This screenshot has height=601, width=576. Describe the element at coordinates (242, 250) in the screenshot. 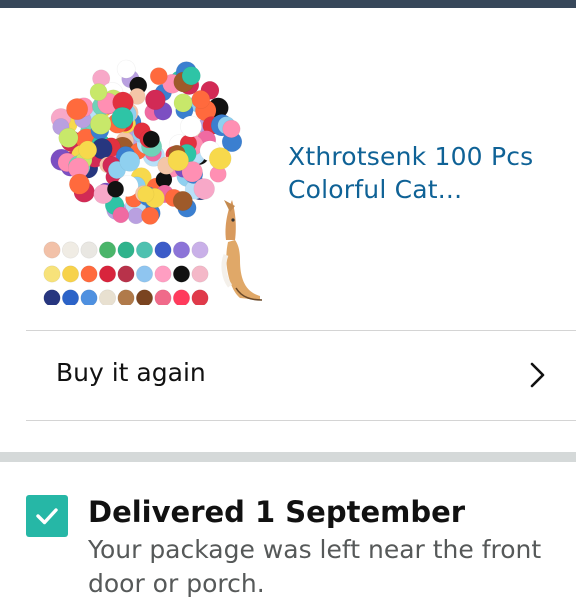

I see `cat-figure` at that location.